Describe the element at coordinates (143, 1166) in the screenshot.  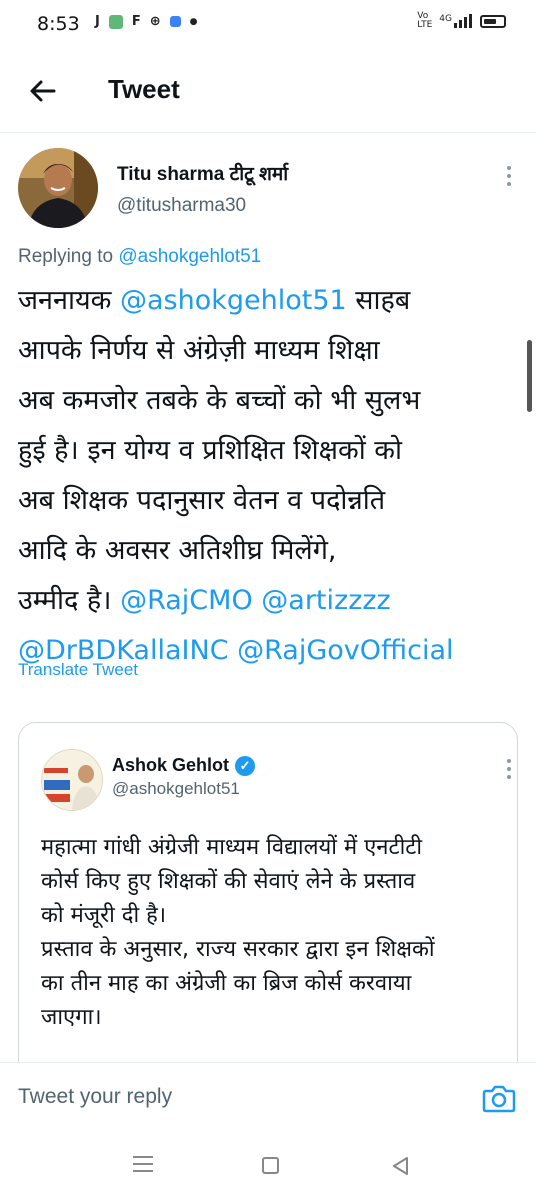
I see `recent-apps-icon` at that location.